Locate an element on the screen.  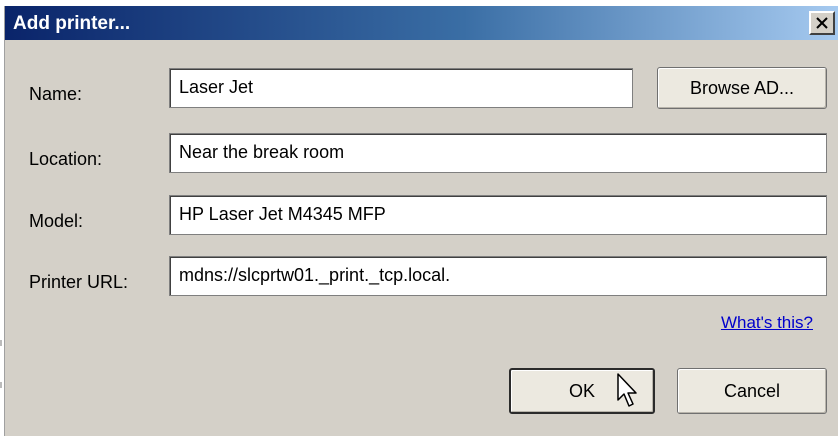
close-button is located at coordinates (822, 23).